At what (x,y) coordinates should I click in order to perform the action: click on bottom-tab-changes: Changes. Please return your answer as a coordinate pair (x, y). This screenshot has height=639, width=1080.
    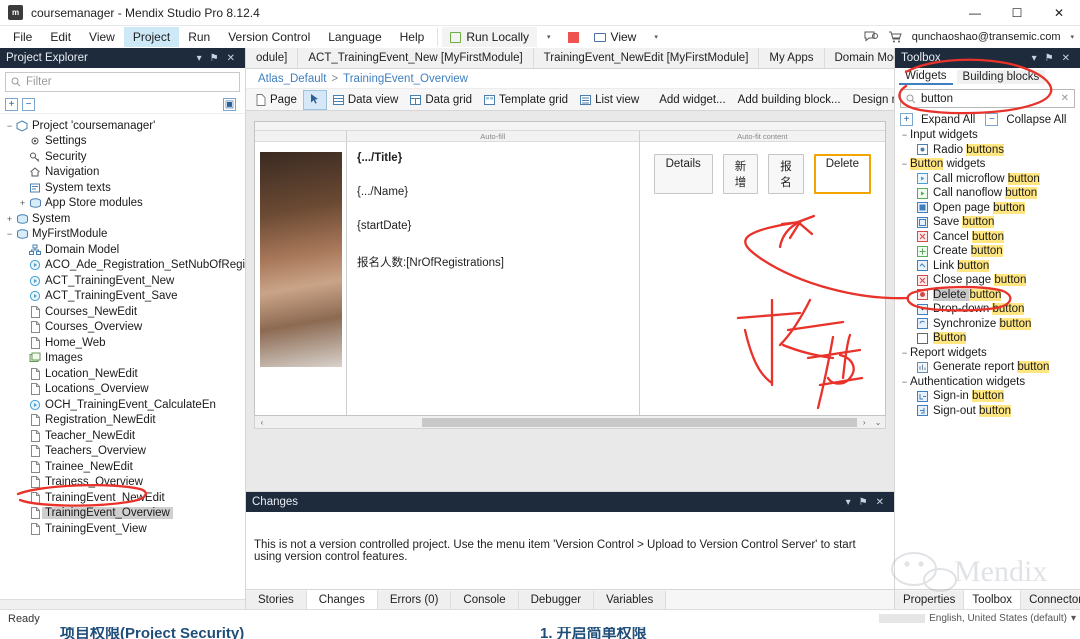
    Looking at the image, I should click on (342, 599).